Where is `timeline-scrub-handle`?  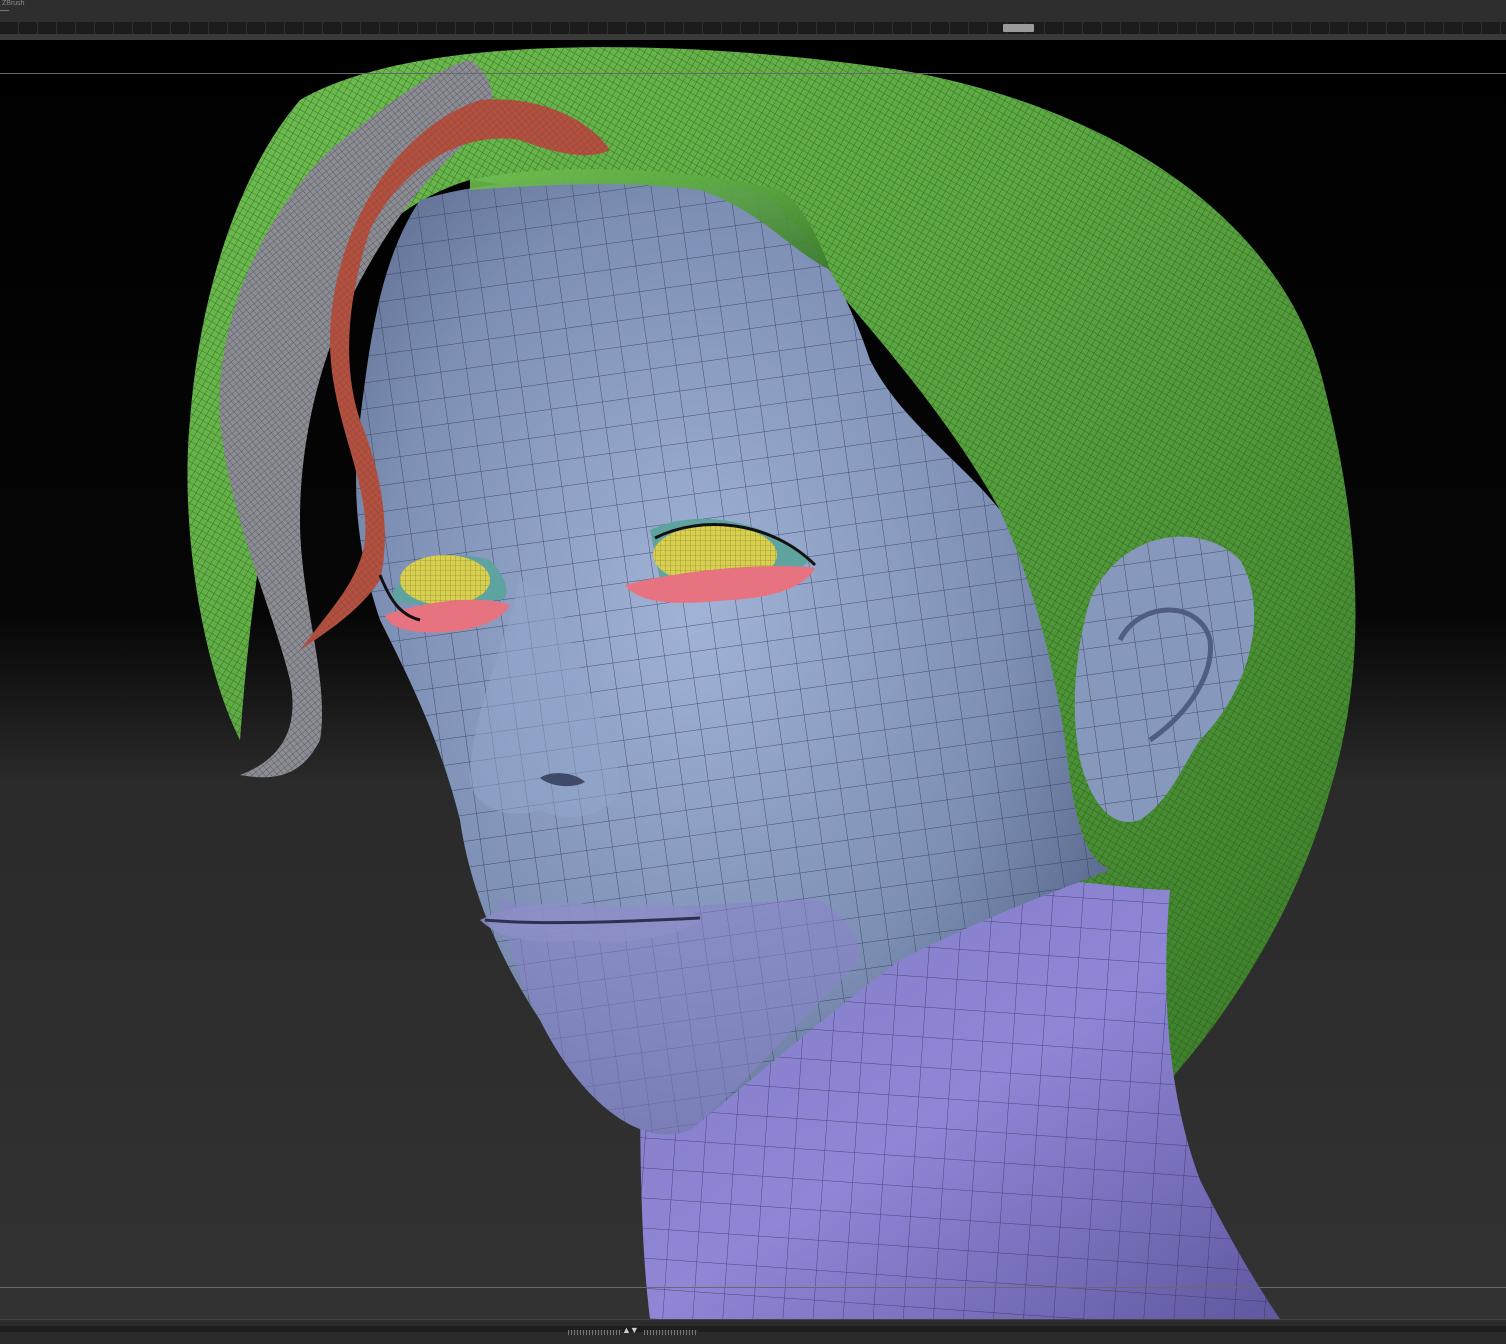 timeline-scrub-handle is located at coordinates (1018, 28).